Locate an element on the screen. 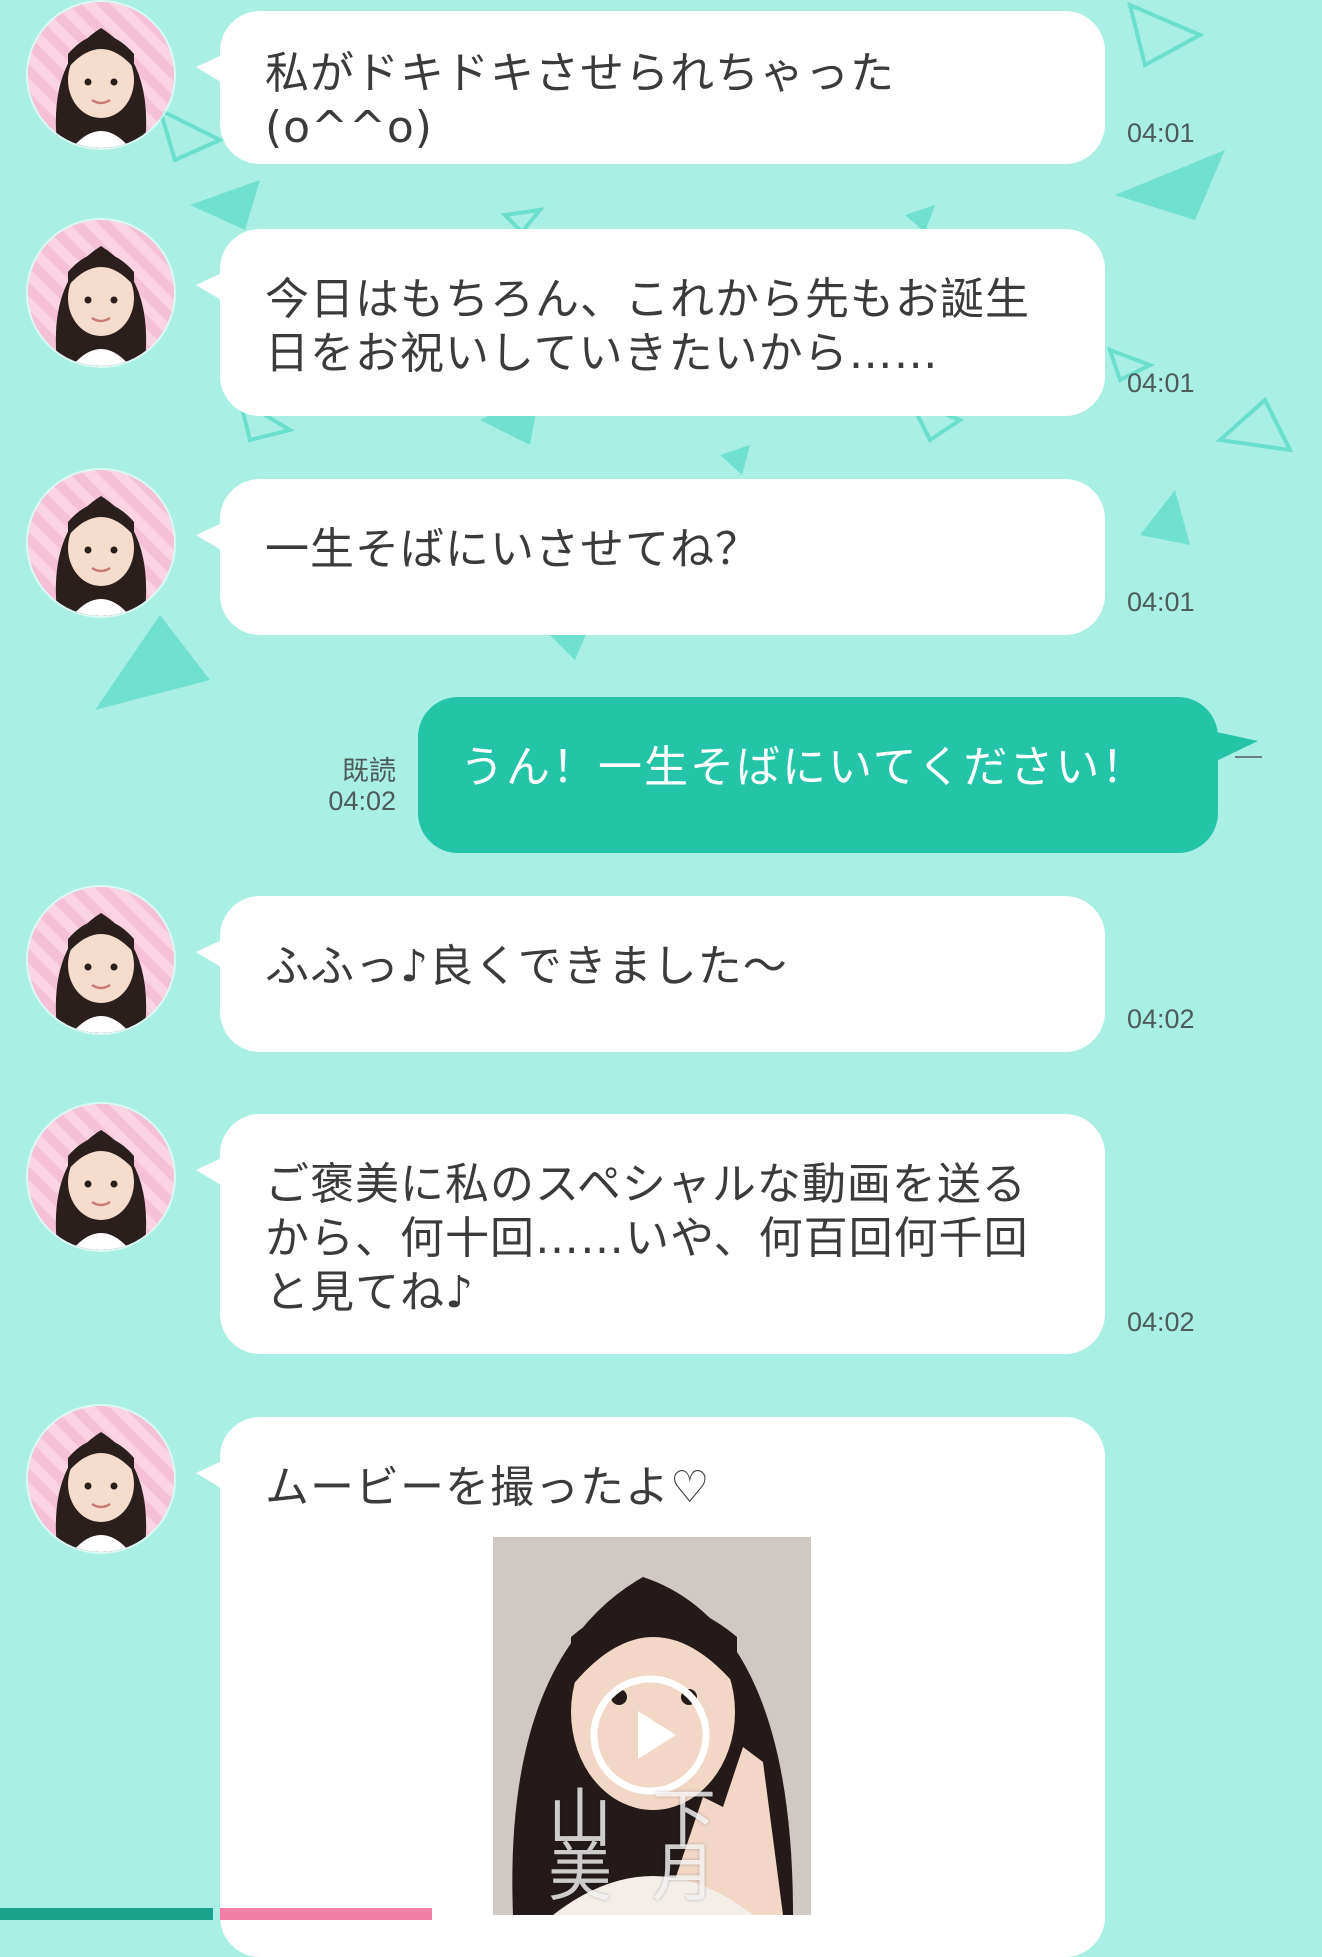 This screenshot has height=1957, width=1322. message-text: ムービーを撮ったよ♡ is located at coordinates (488, 1487).